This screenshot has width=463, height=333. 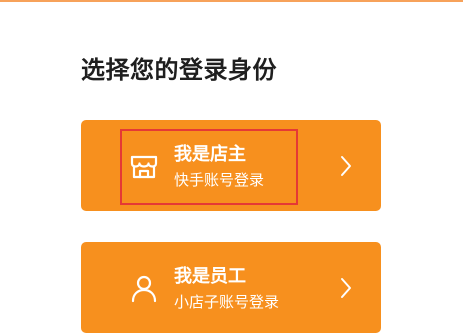 What do you see at coordinates (231, 1) in the screenshot?
I see `top-divider` at bounding box center [231, 1].